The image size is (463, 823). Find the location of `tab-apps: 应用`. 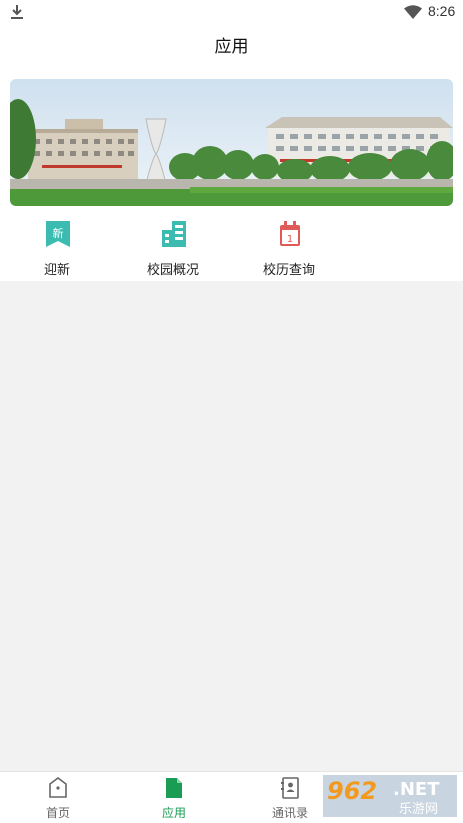

tab-apps: 应用 is located at coordinates (174, 797).